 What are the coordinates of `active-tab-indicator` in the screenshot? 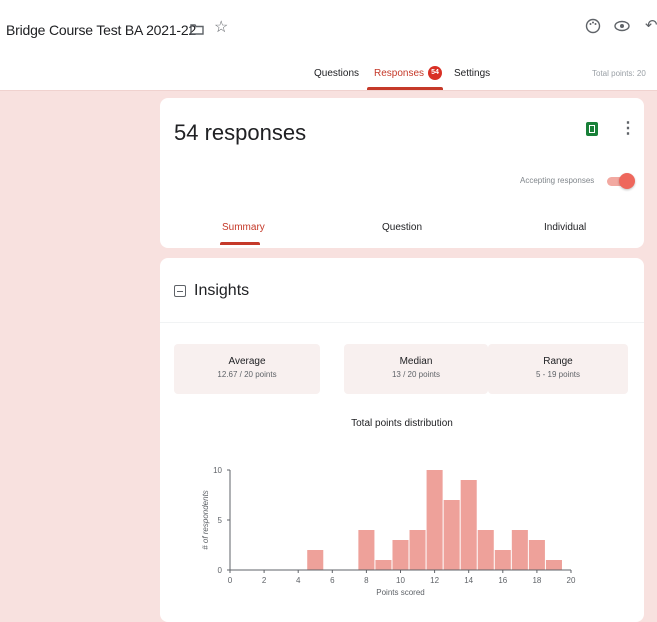 It's located at (405, 88).